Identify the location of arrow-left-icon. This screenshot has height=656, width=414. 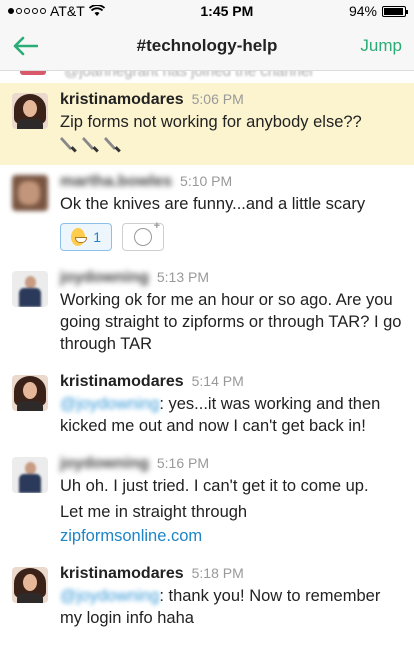
(27, 46).